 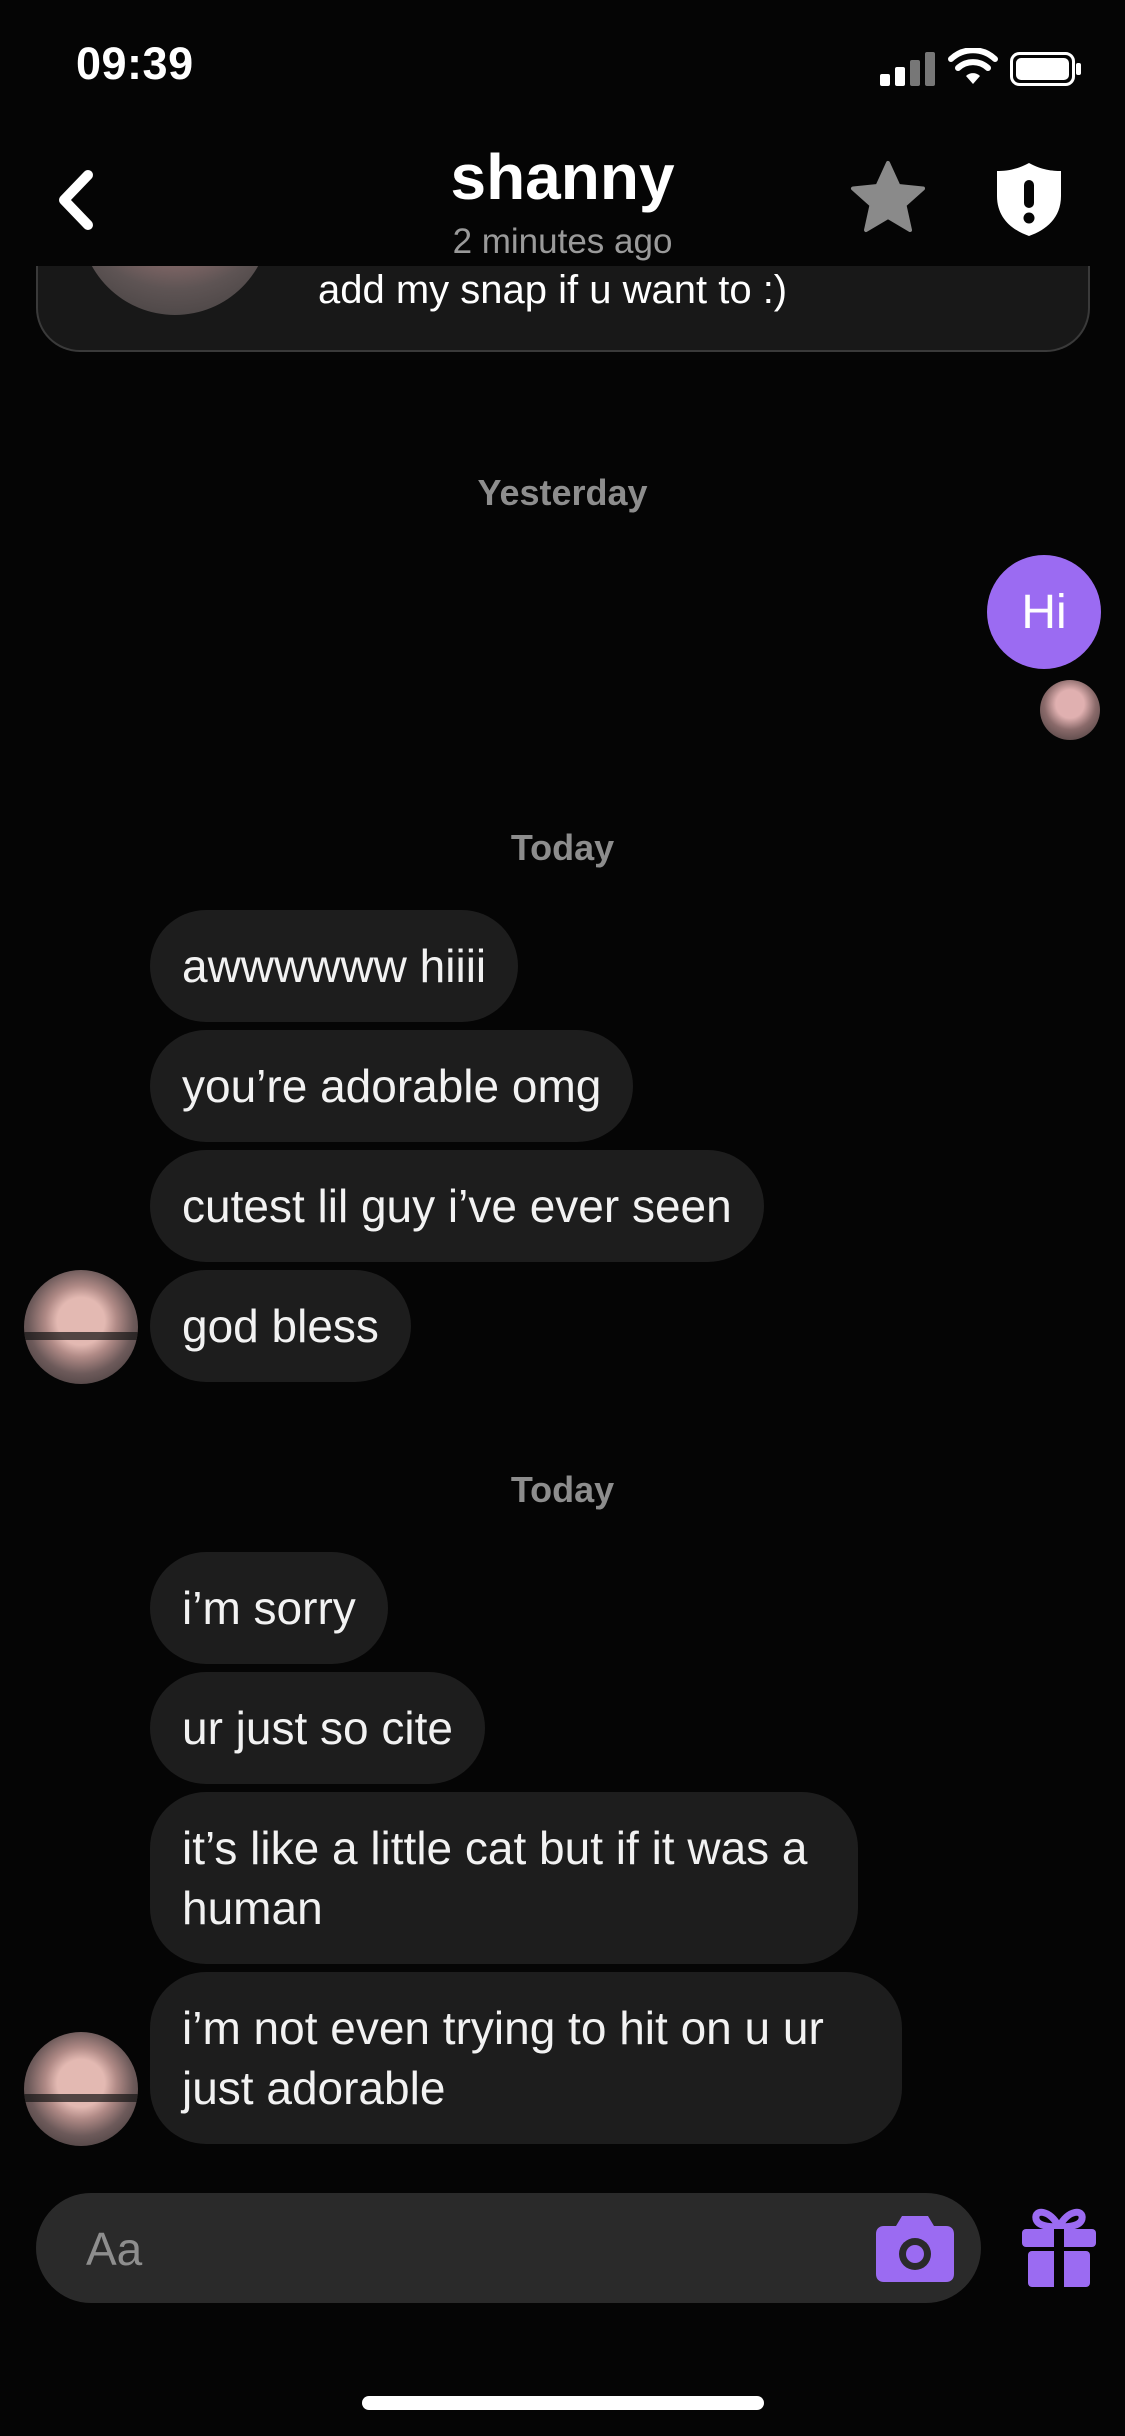 What do you see at coordinates (562, 492) in the screenshot?
I see `date-separator: Yesterday` at bounding box center [562, 492].